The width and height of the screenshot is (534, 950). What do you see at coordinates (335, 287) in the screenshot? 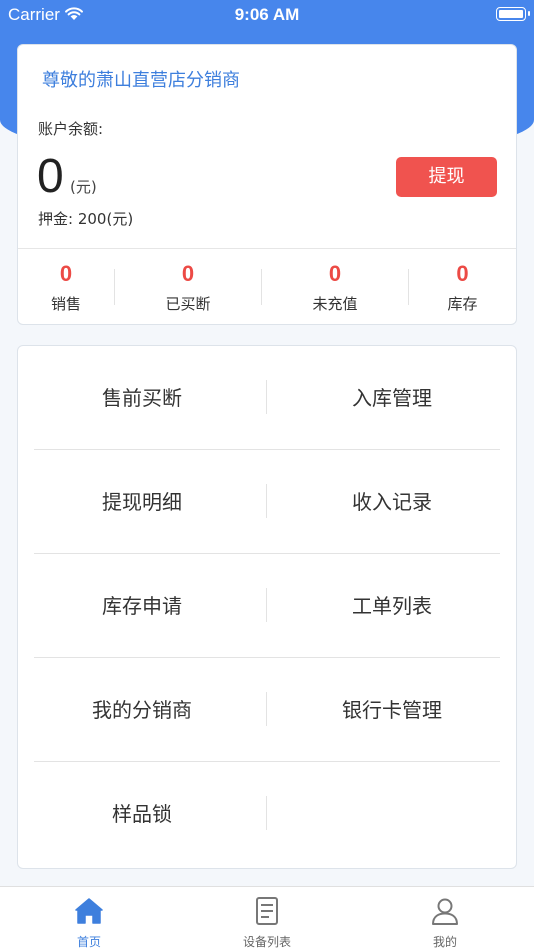
I see `stat-not-recharged: 0 未充值` at bounding box center [335, 287].